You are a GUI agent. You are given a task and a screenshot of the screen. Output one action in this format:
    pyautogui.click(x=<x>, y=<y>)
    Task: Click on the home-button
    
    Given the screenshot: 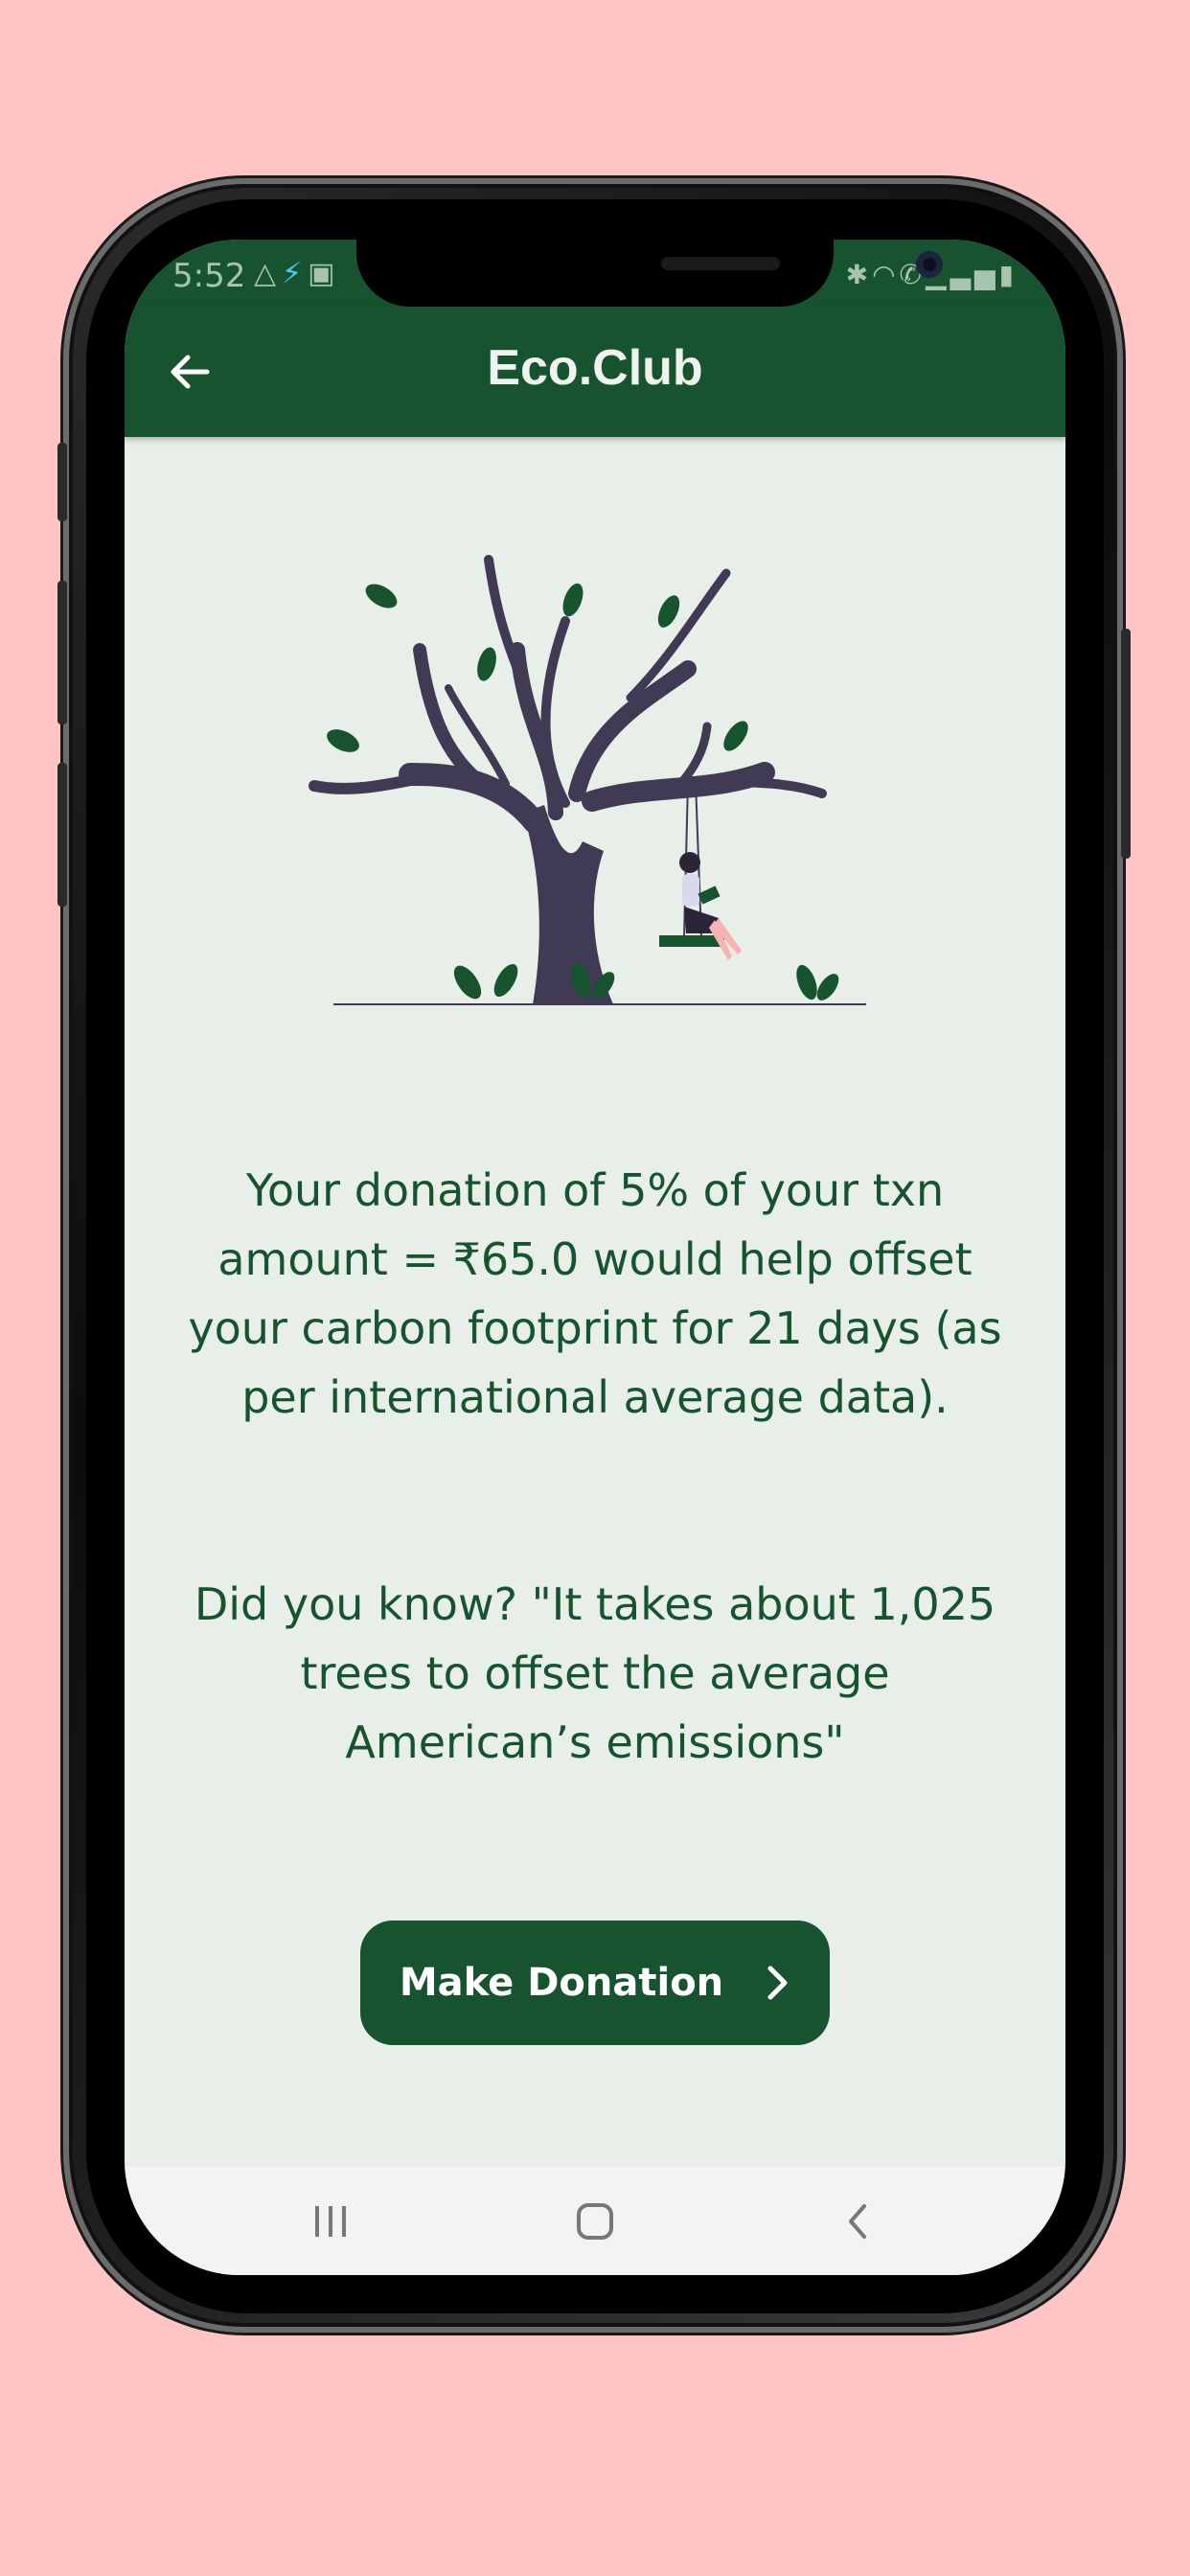 What is the action you would take?
    pyautogui.click(x=595, y=2221)
    